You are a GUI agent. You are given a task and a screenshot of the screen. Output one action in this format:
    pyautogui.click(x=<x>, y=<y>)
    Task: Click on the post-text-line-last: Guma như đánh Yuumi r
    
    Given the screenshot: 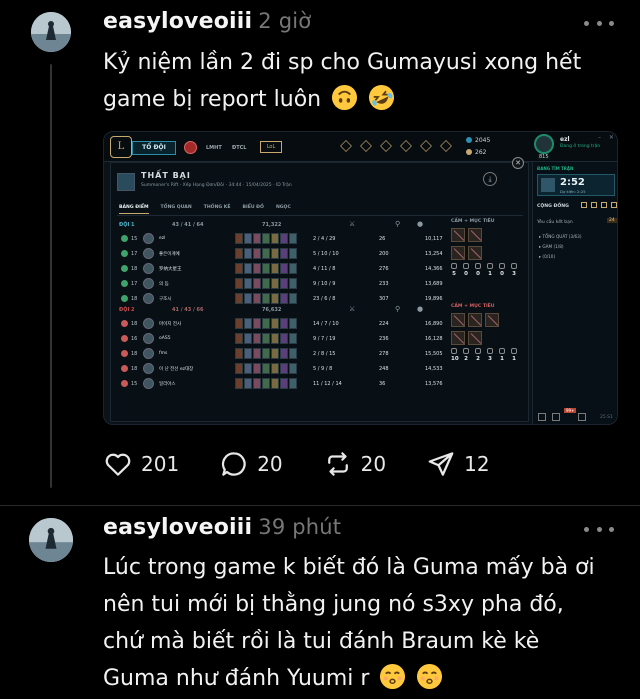 What is the action you would take?
    pyautogui.click(x=363, y=678)
    